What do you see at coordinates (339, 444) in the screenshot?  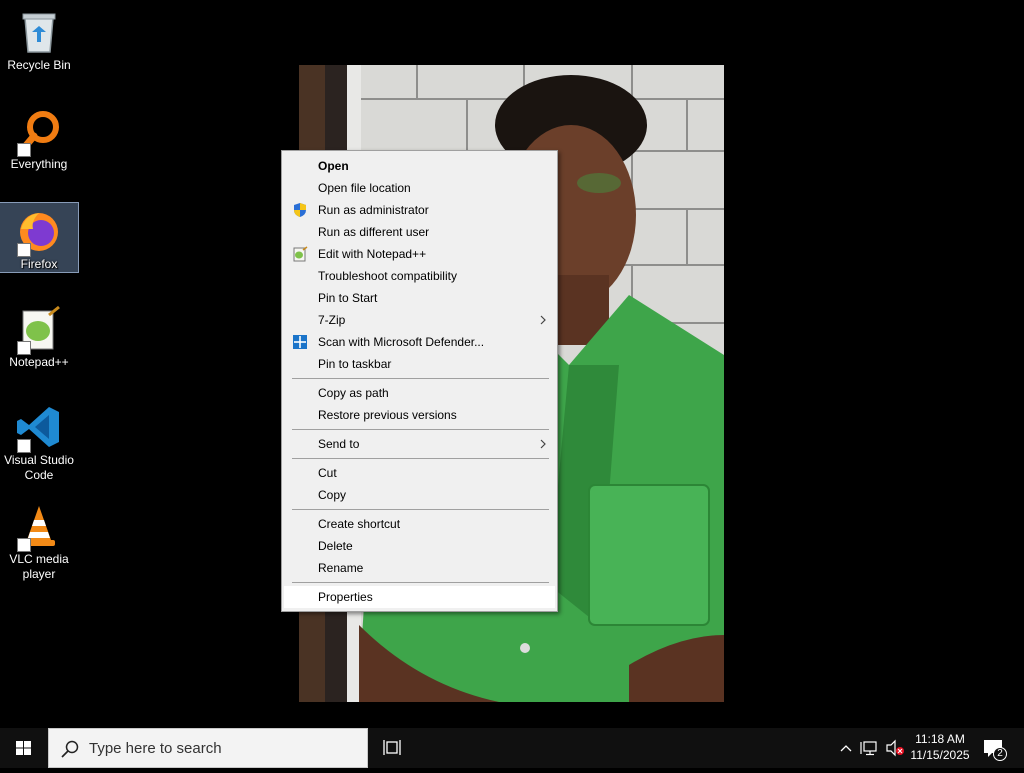 I see `menu-item-label: Send to` at bounding box center [339, 444].